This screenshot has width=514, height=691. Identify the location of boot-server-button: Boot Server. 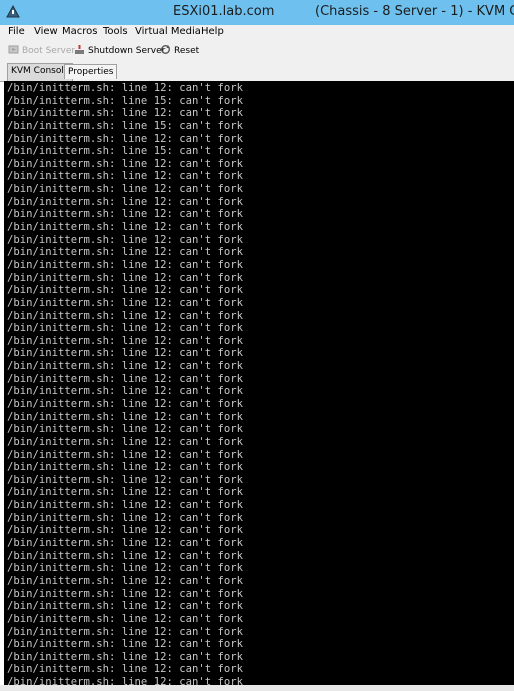
(41, 50).